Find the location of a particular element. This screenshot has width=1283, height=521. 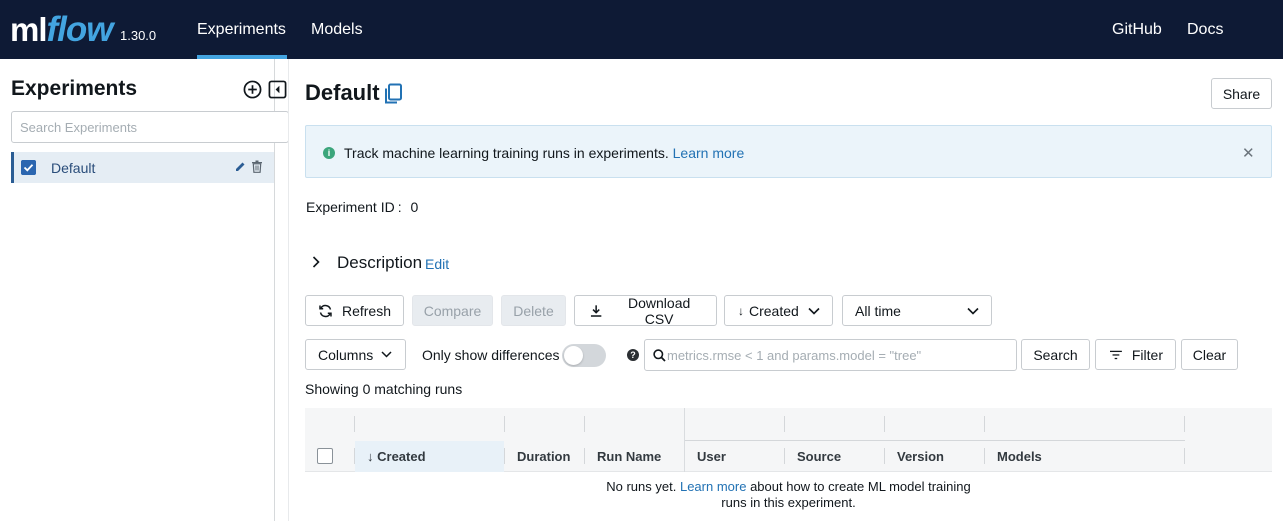

column-header-version: Version is located at coordinates (920, 456).